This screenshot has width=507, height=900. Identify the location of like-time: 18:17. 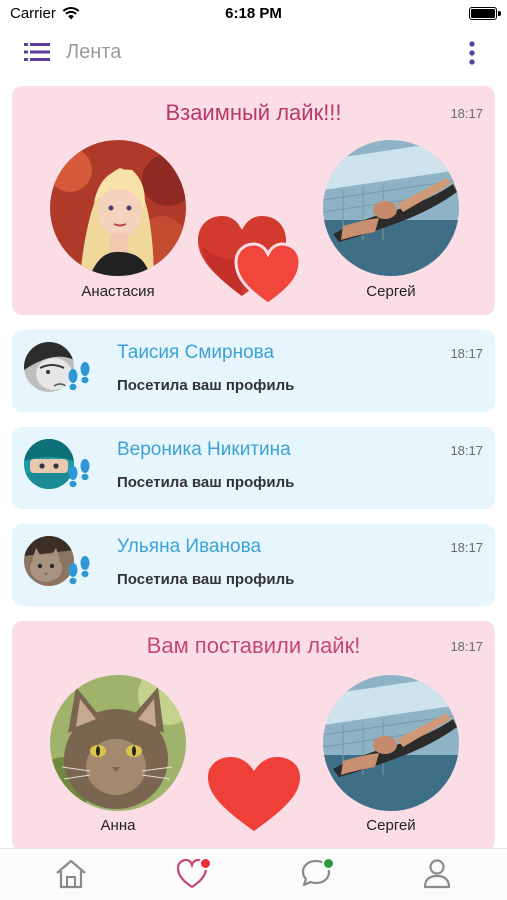
(466, 646).